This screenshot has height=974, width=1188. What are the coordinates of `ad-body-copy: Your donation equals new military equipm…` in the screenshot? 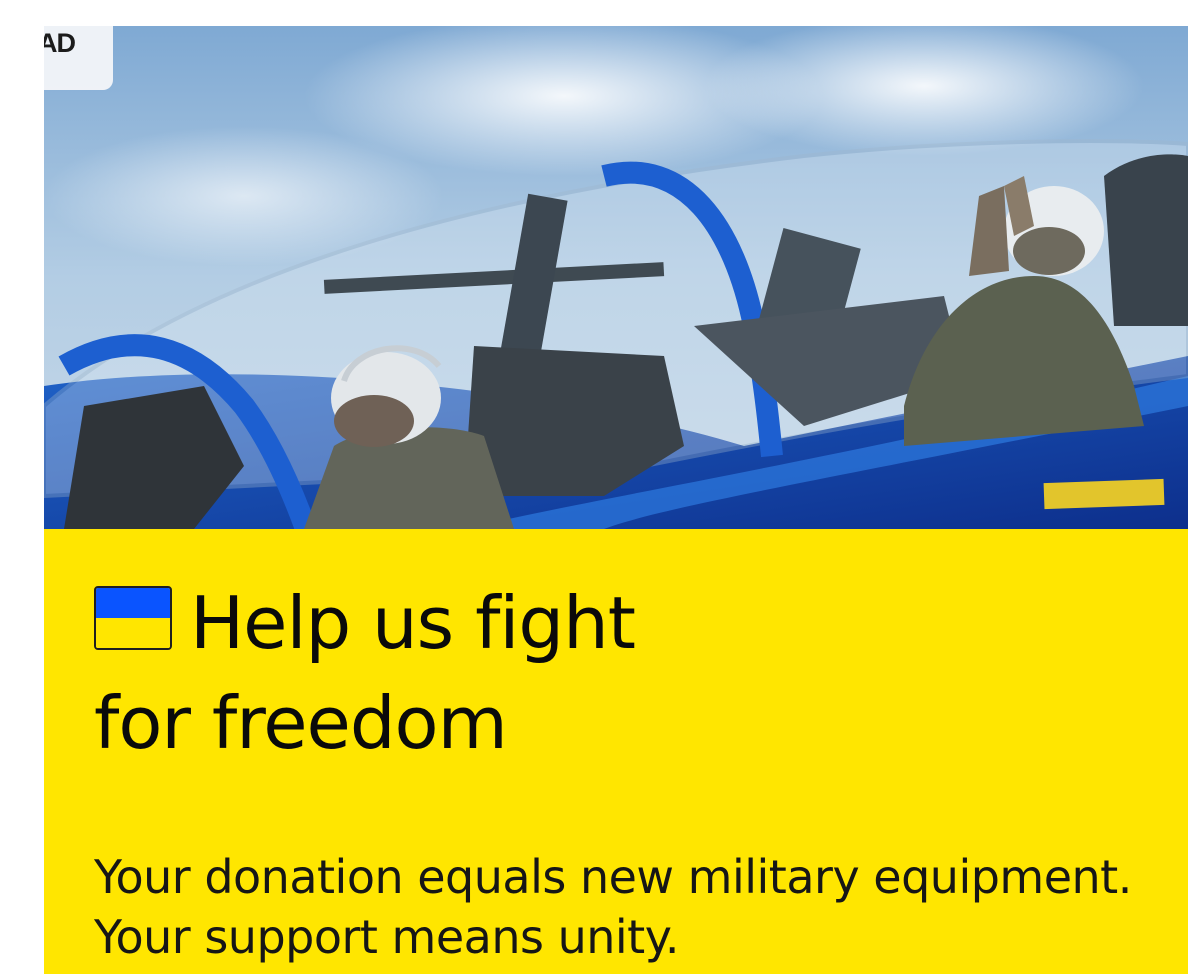 It's located at (613, 907).